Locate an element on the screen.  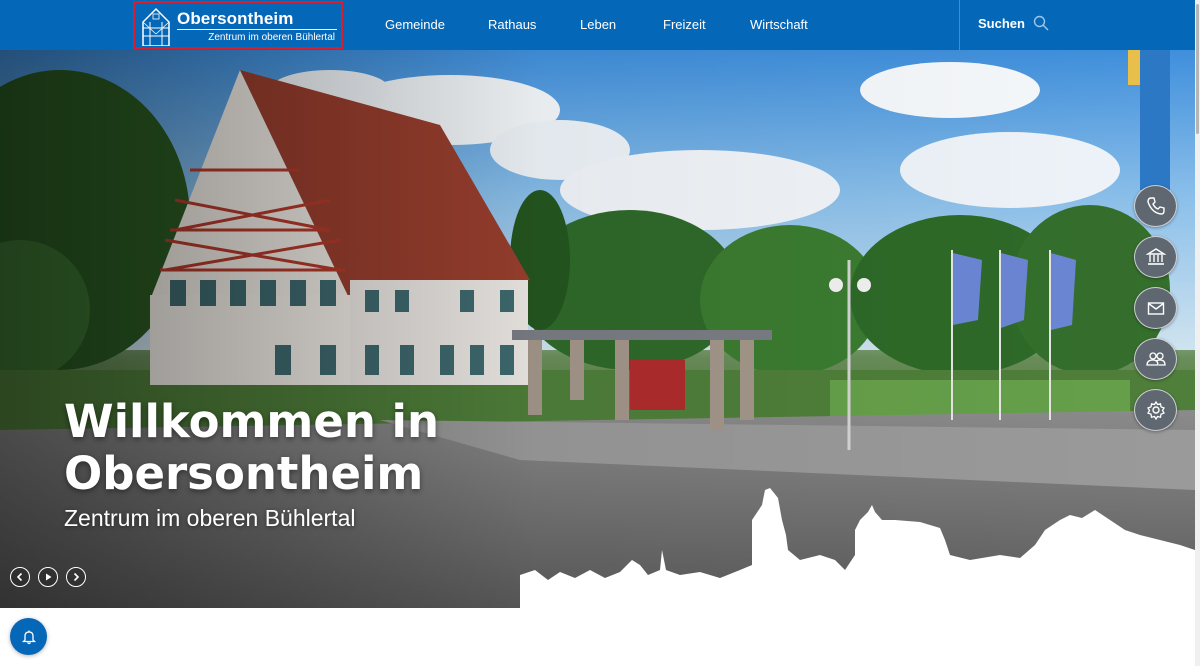
hero-title: Willkommen in Obersontheim is located at coordinates (252, 447).